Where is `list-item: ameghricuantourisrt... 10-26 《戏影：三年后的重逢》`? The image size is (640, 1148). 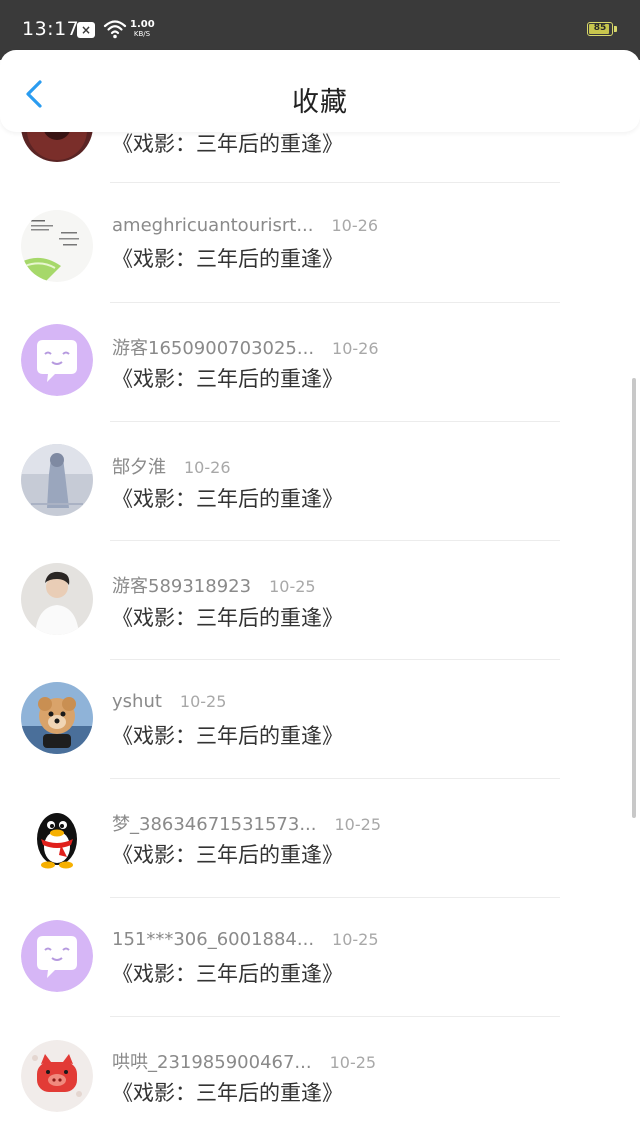 list-item: ameghricuantourisrt... 10-26 《戏影：三年后的重逢》 is located at coordinates (320, 255).